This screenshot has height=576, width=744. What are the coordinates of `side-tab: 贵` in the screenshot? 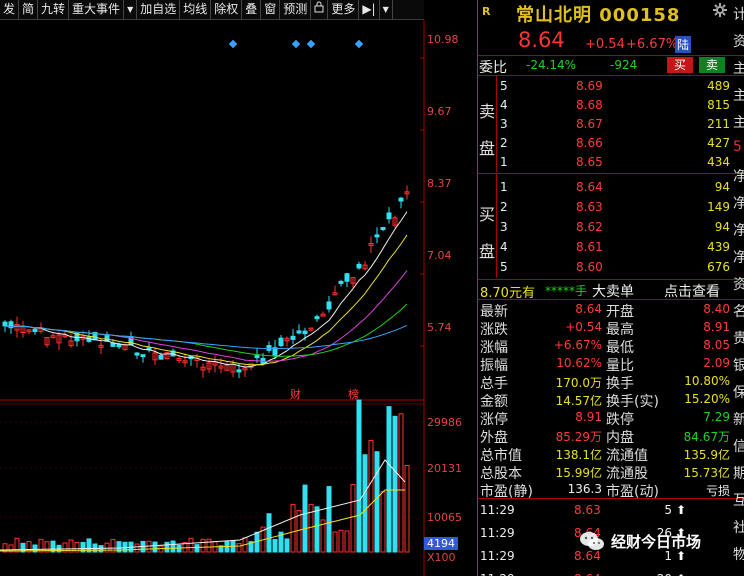 It's located at (738, 338).